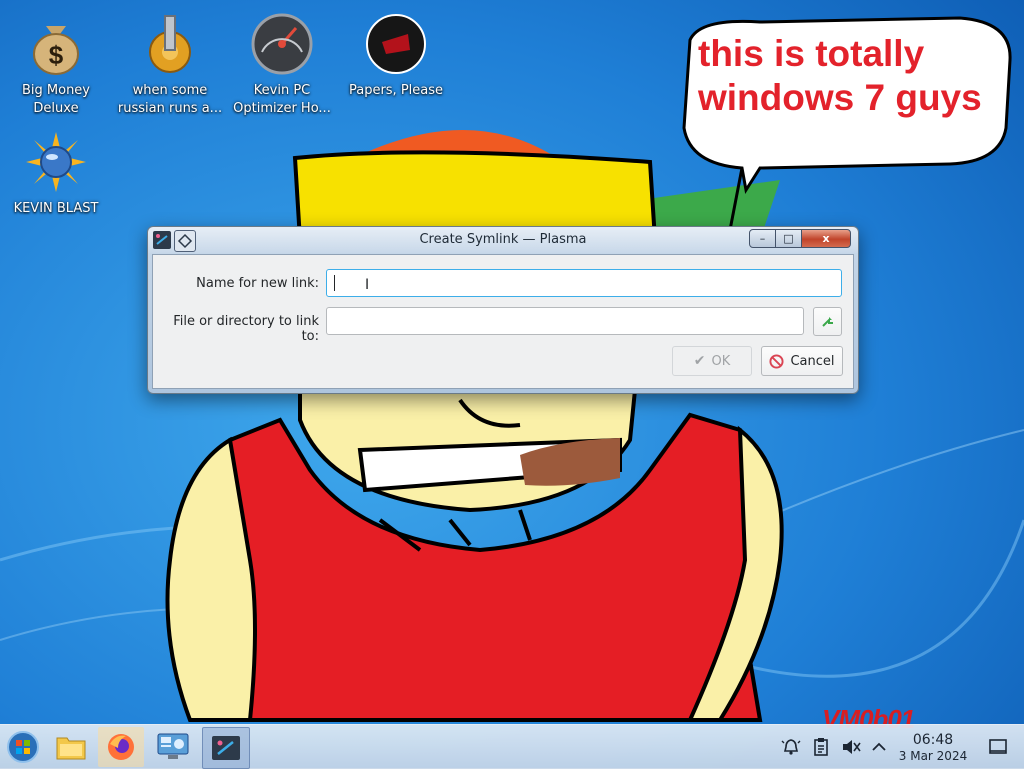  I want to click on desktop-icon-label: Big Money Deluxe, so click(55, 99).